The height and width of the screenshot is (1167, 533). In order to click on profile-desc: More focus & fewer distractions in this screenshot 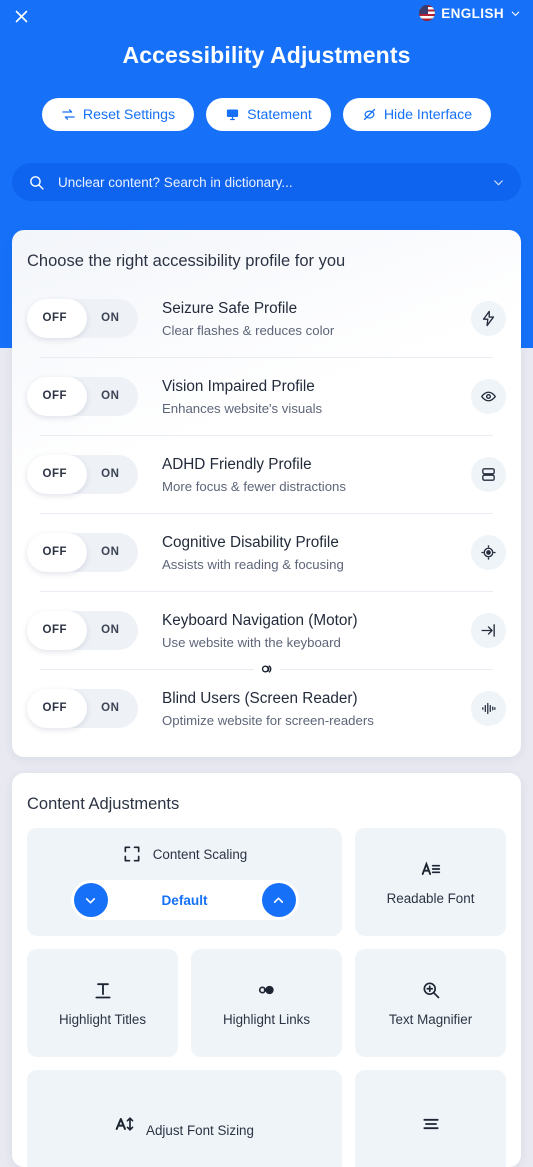, I will do `click(254, 486)`.